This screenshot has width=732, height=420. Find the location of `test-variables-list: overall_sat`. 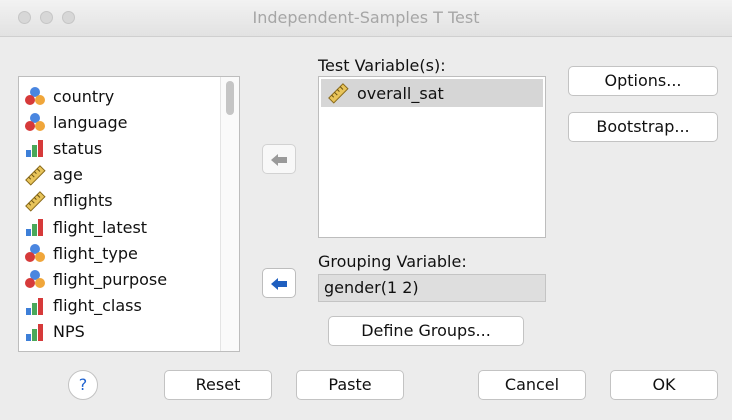

test-variables-list: overall_sat is located at coordinates (432, 157).